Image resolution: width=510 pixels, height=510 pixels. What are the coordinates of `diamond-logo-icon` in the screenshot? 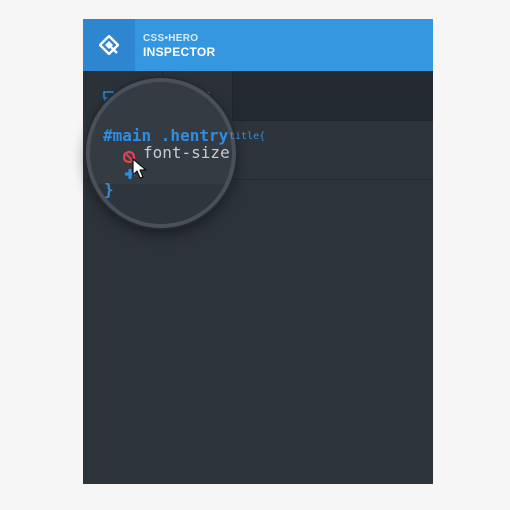 It's located at (109, 45).